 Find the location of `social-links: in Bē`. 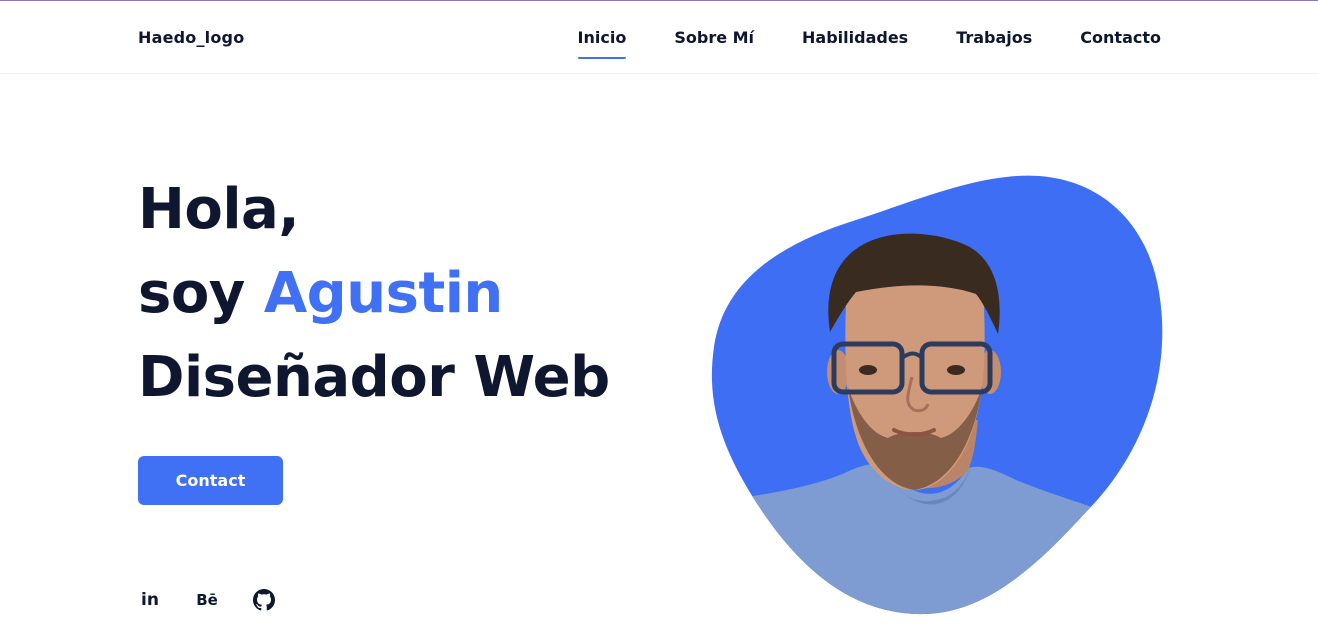

social-links: in Bē is located at coordinates (207, 600).